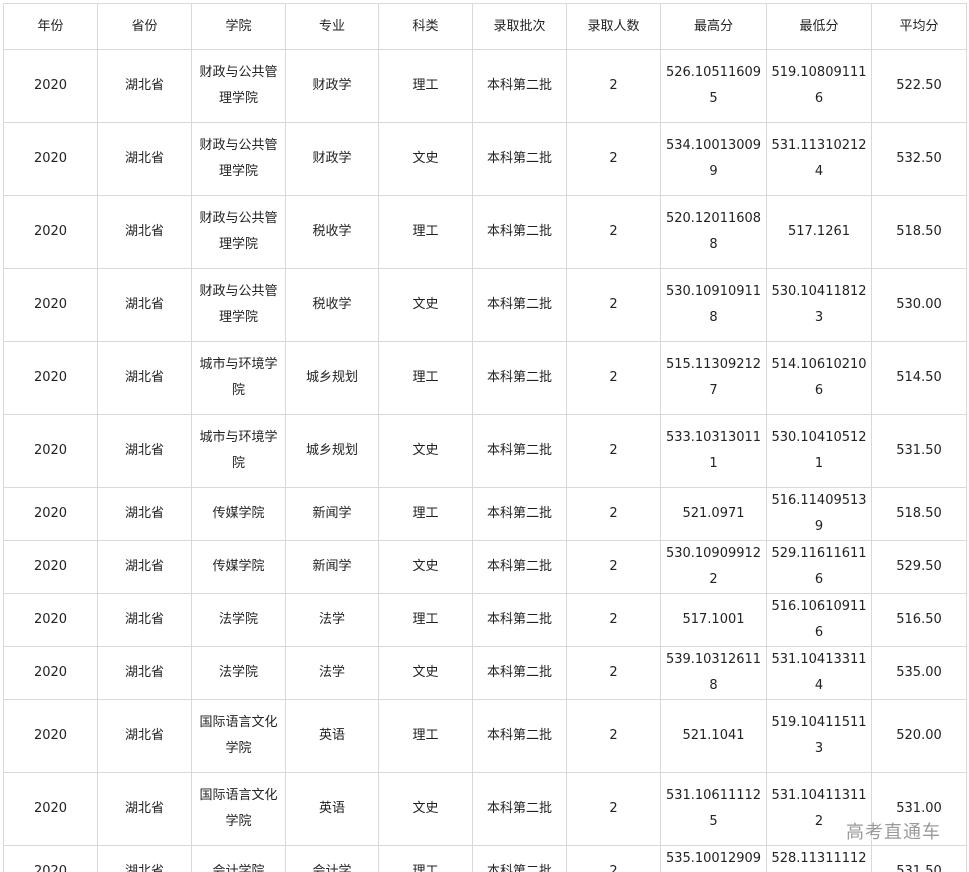  I want to click on cell-college: 会计学院, so click(238, 858).